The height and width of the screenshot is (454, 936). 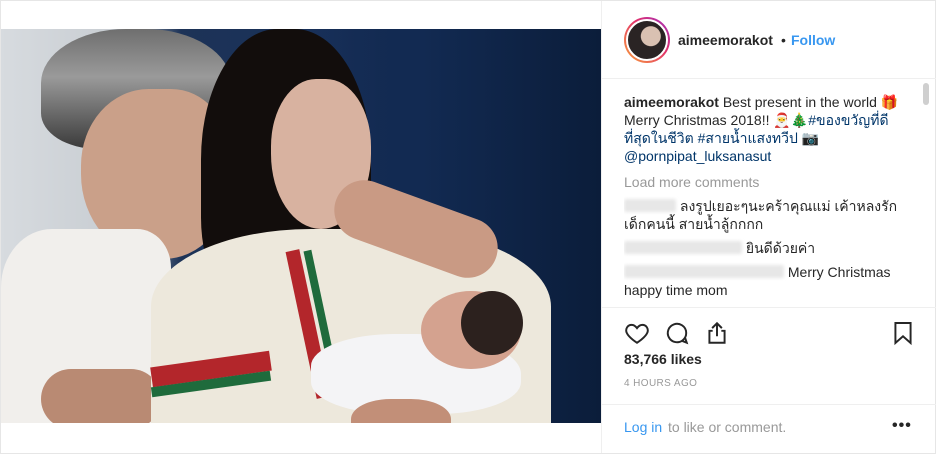 I want to click on comments-scrollbar, so click(x=926, y=194).